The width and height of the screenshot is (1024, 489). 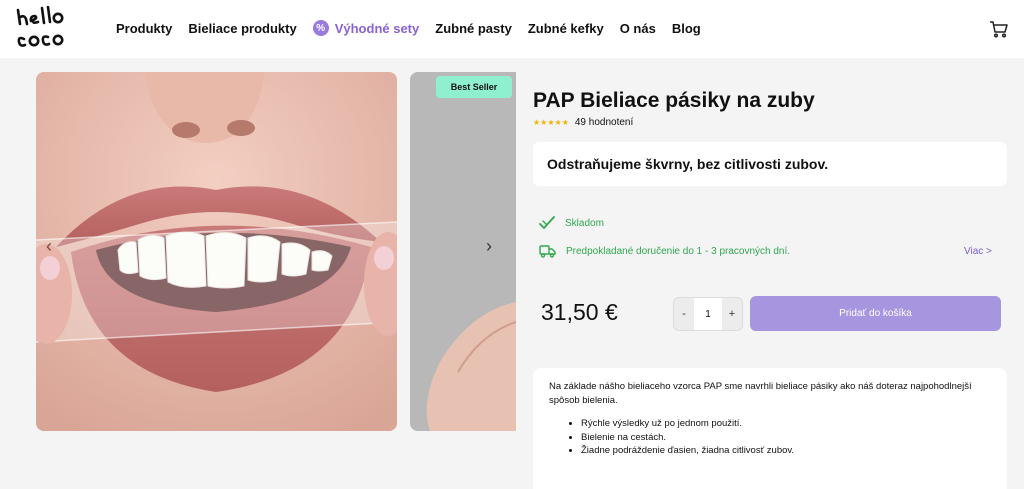 What do you see at coordinates (52, 29) in the screenshot?
I see `hello-coco-logo` at bounding box center [52, 29].